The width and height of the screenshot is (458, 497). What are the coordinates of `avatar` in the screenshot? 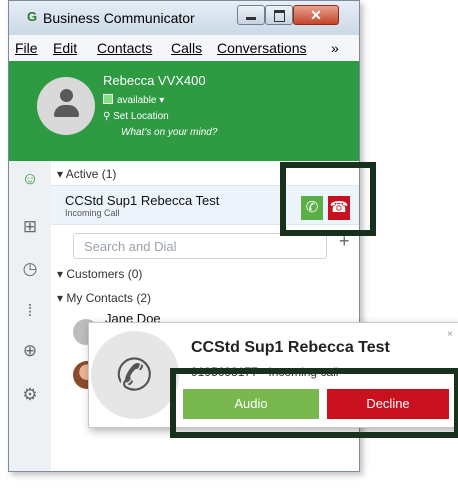 It's located at (66, 106).